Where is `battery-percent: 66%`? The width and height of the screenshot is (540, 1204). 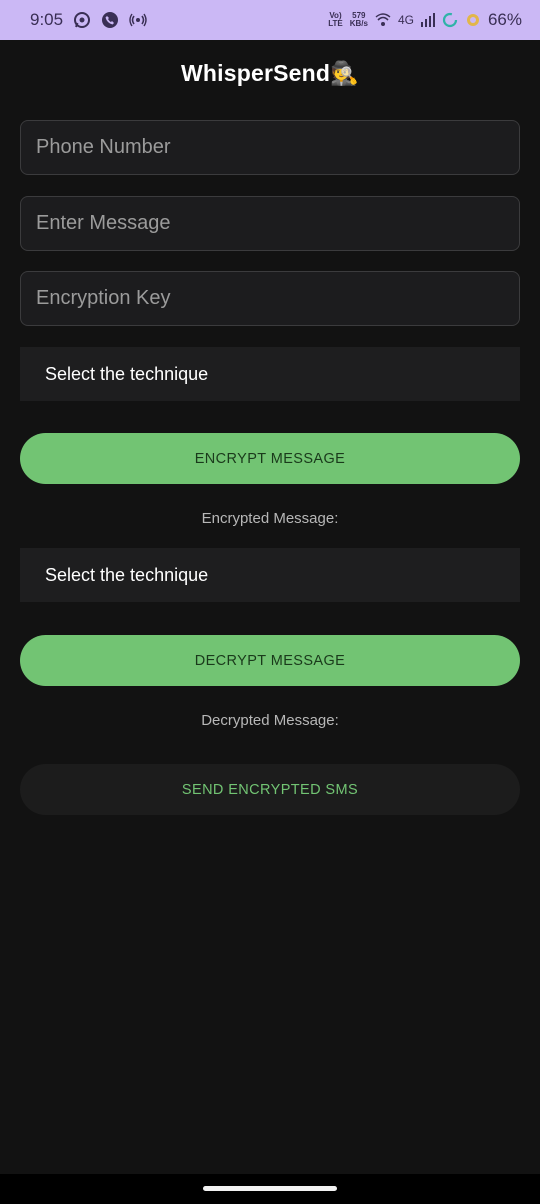
battery-percent: 66% is located at coordinates (504, 19).